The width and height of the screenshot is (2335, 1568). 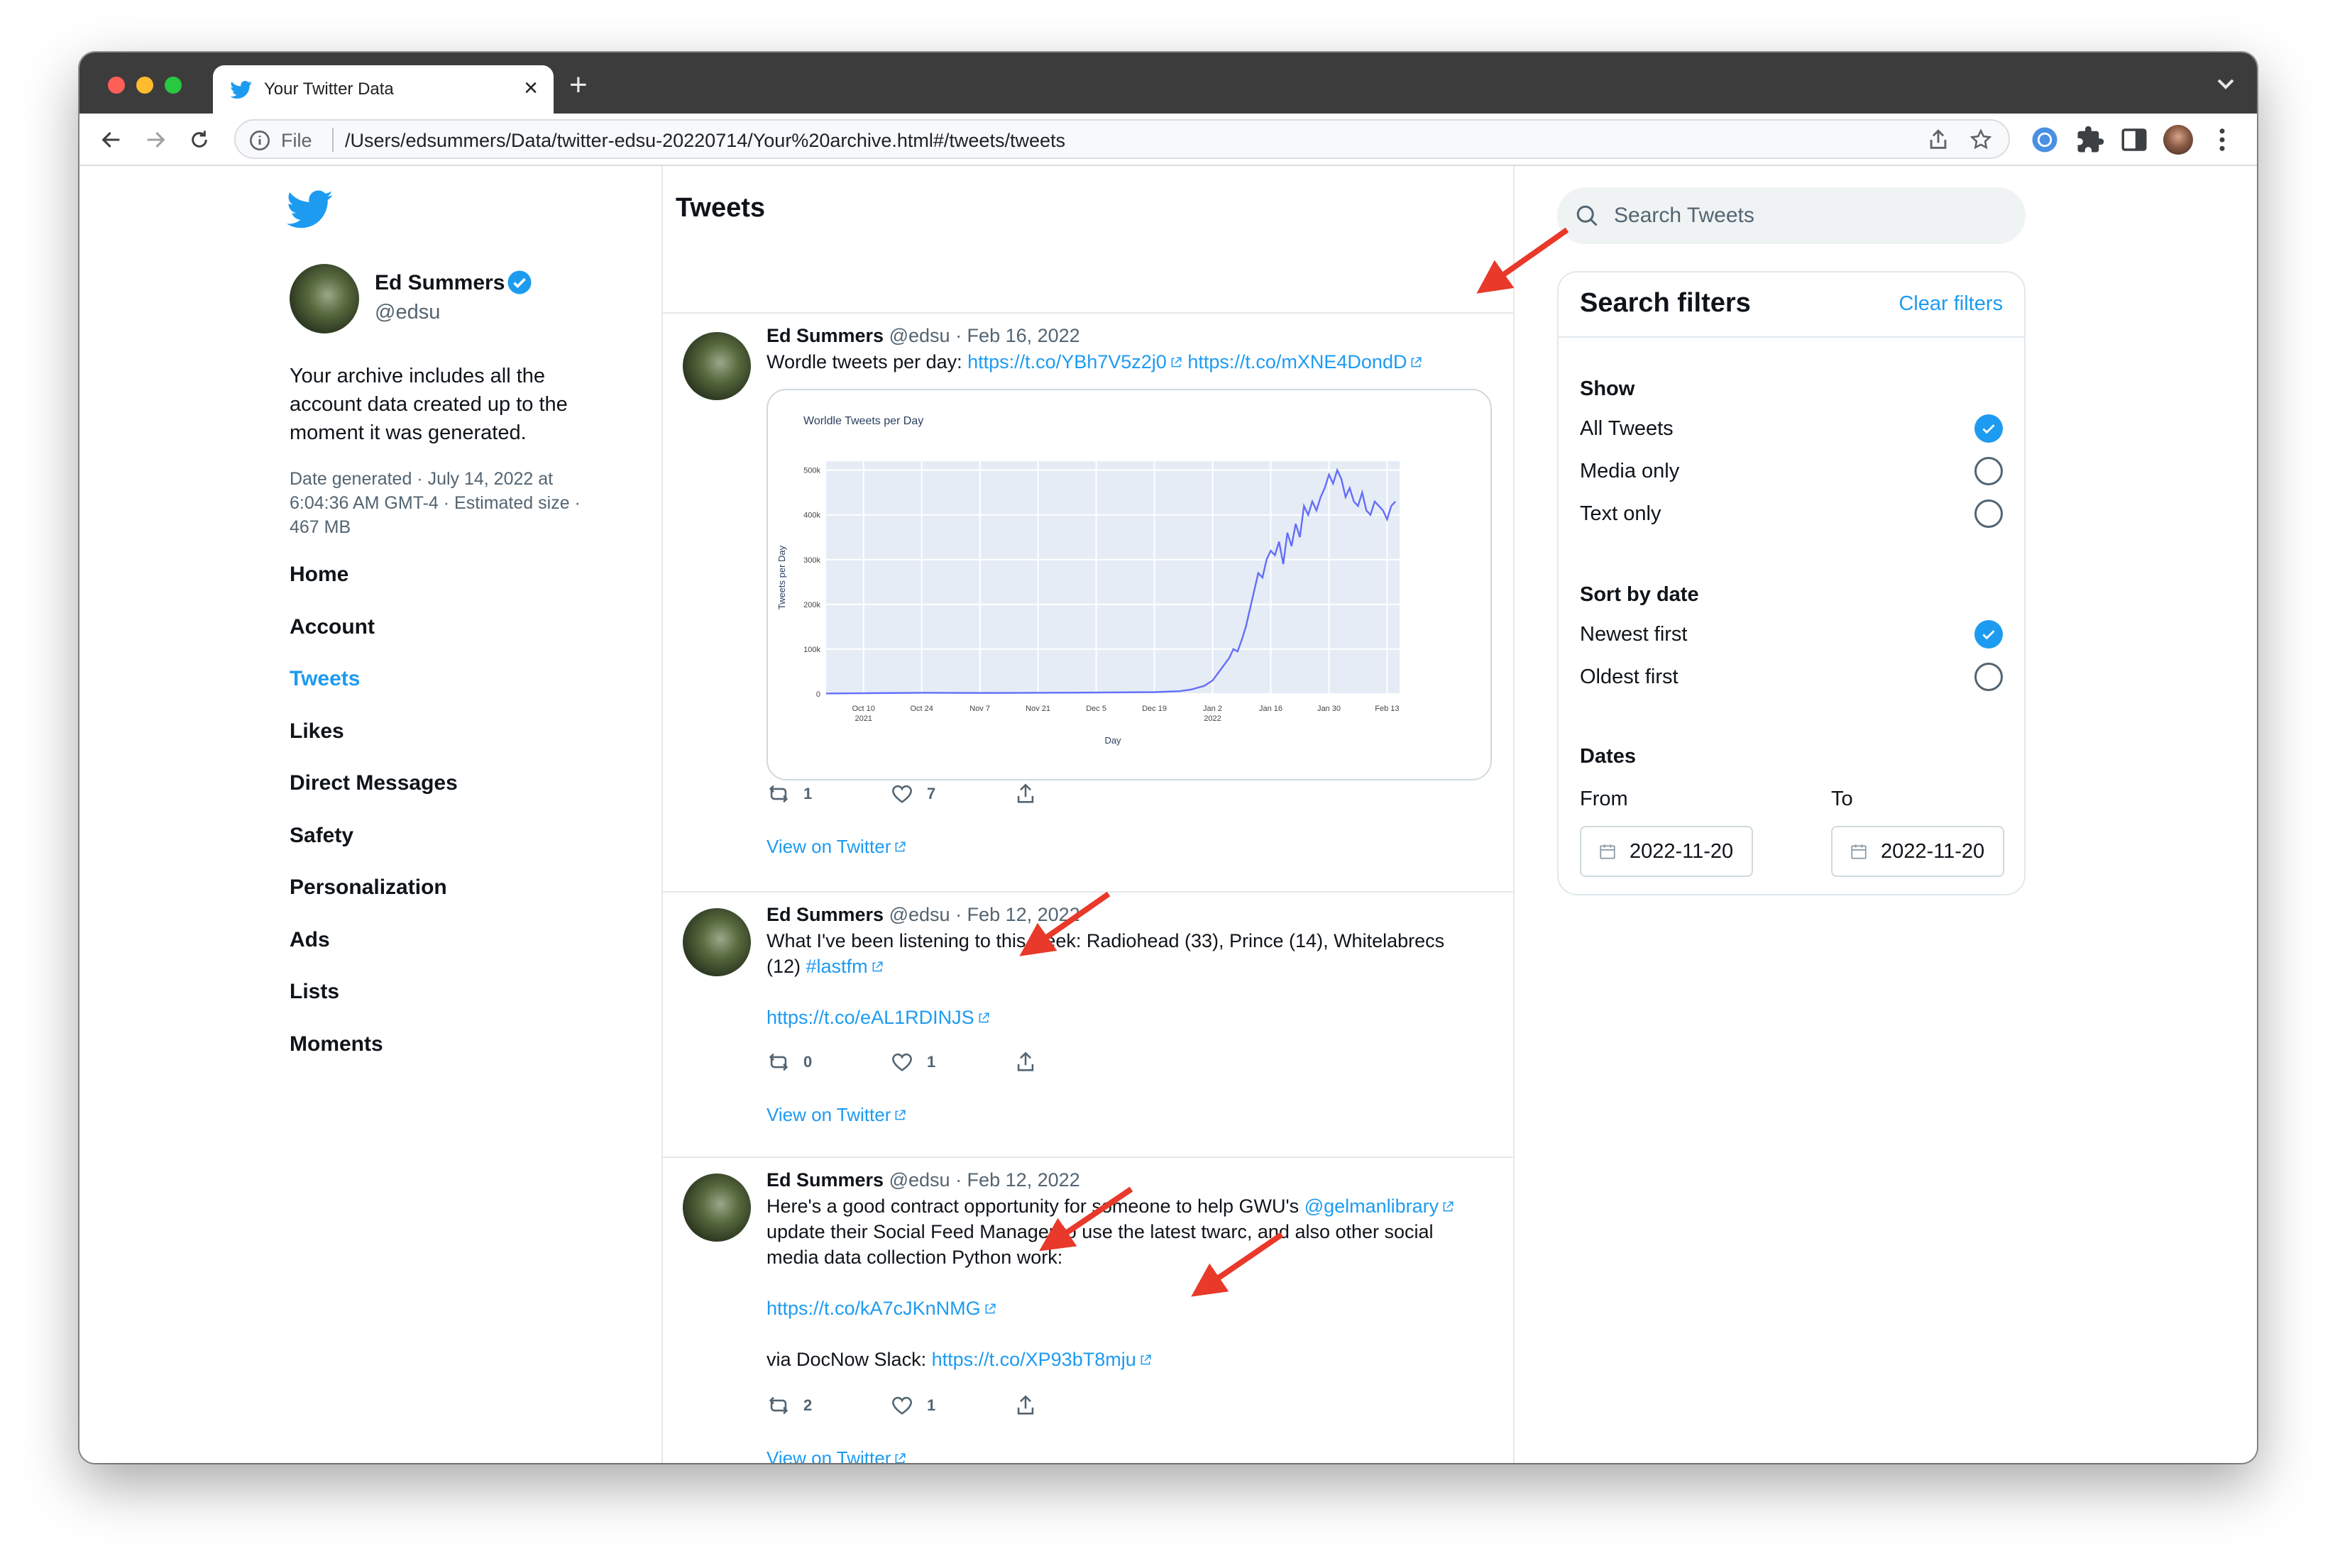 What do you see at coordinates (155, 139) in the screenshot?
I see `forward-button` at bounding box center [155, 139].